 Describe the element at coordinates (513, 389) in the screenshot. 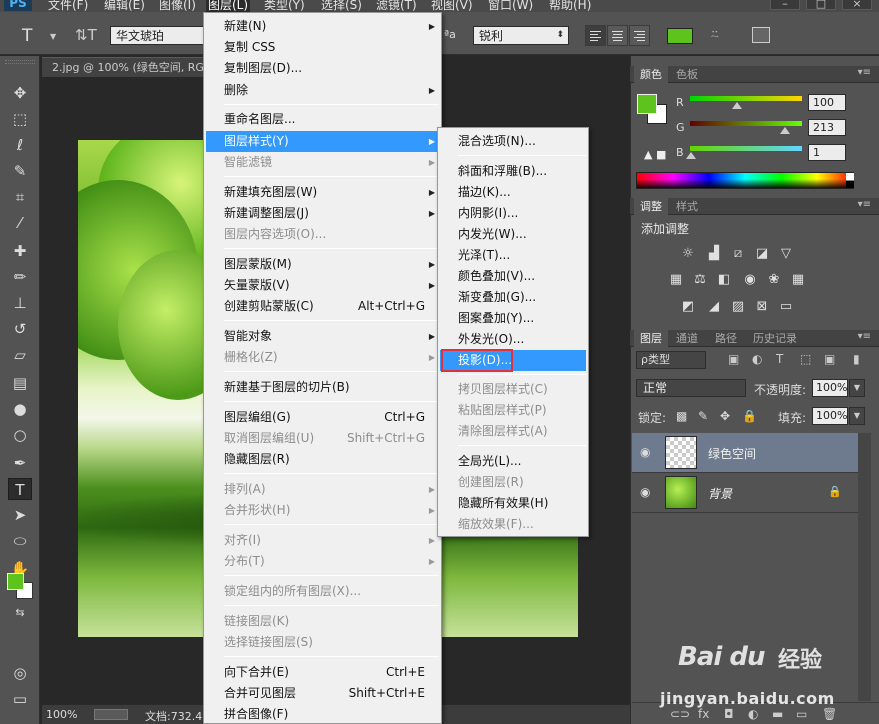

I see `style-menu-item: 拷贝图层样式(C)` at that location.